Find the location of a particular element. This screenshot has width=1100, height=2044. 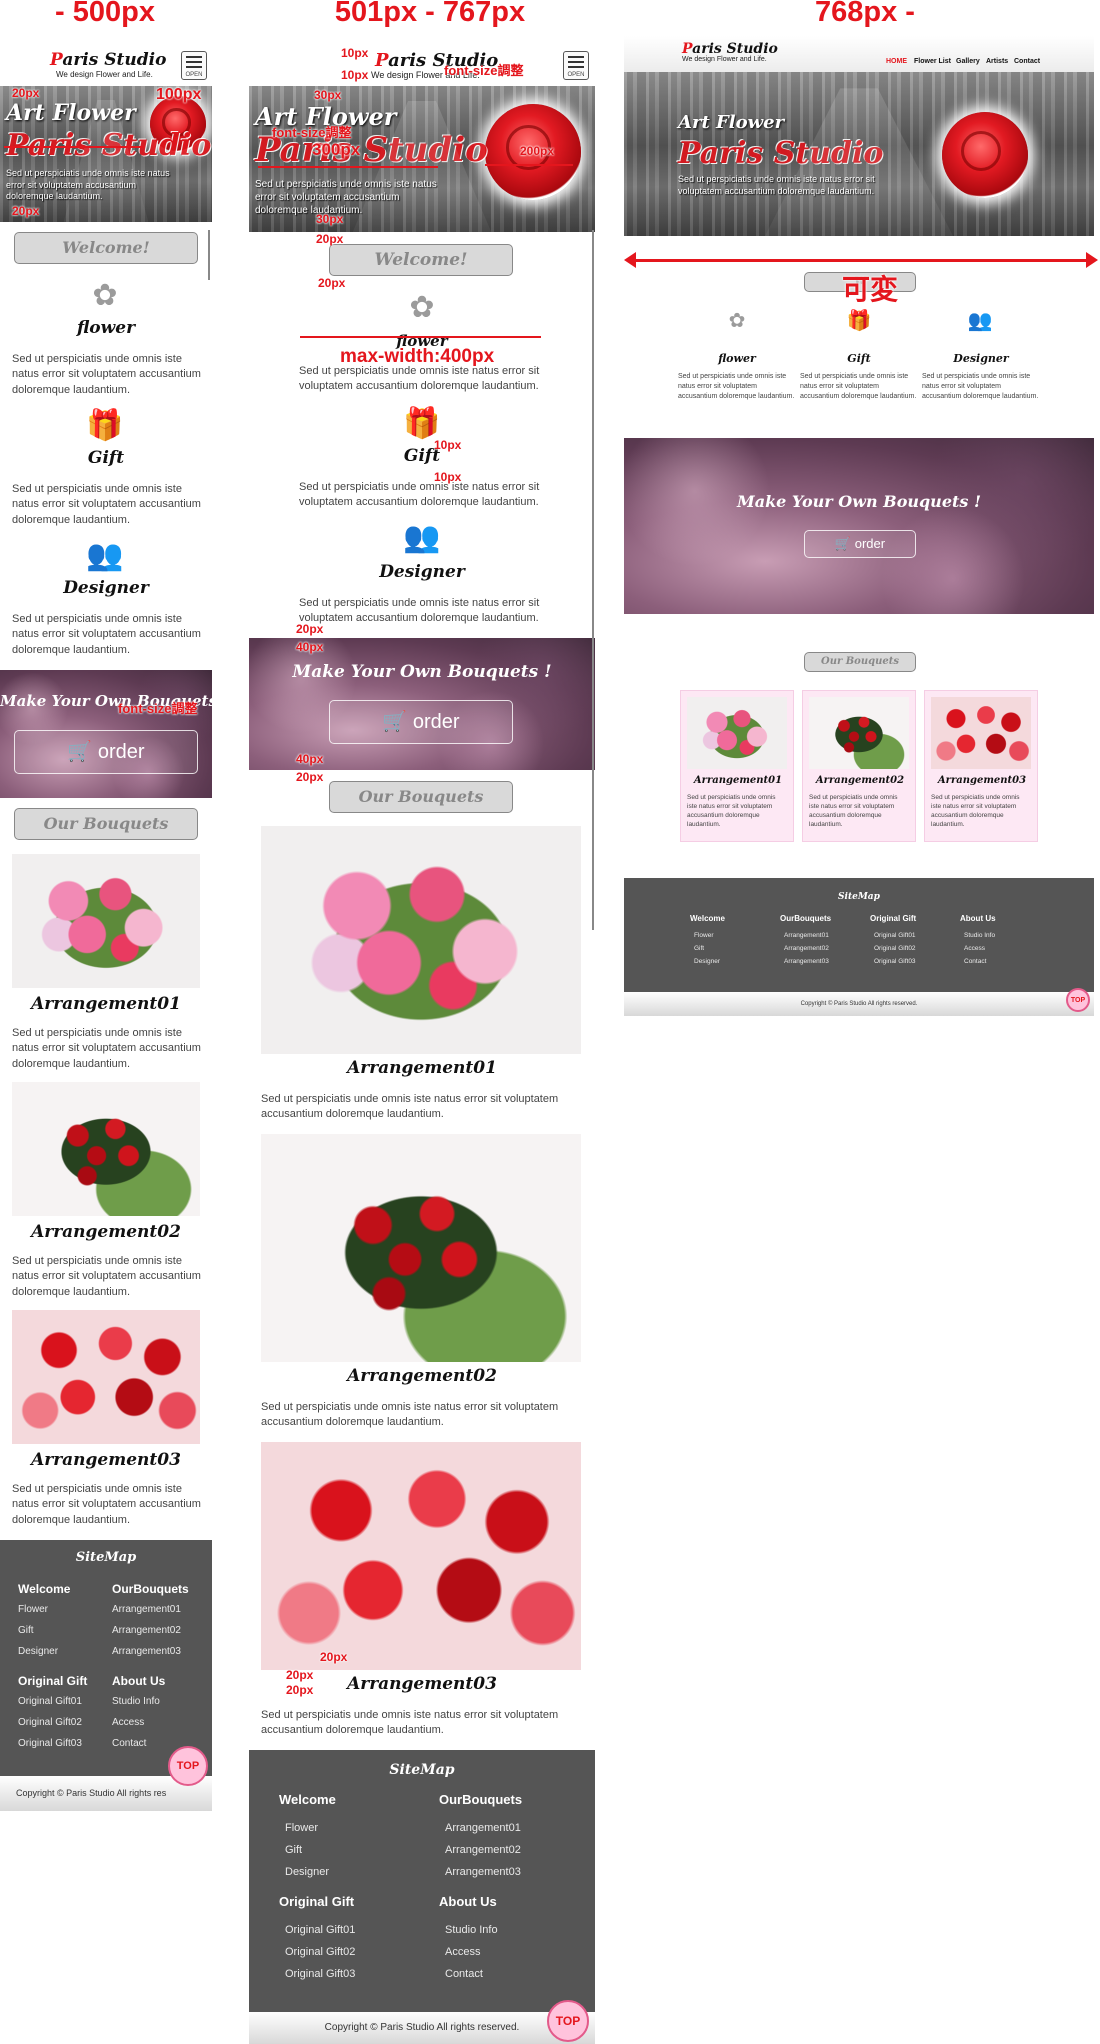

sitemap-title: SiteMap is located at coordinates (106, 1557).